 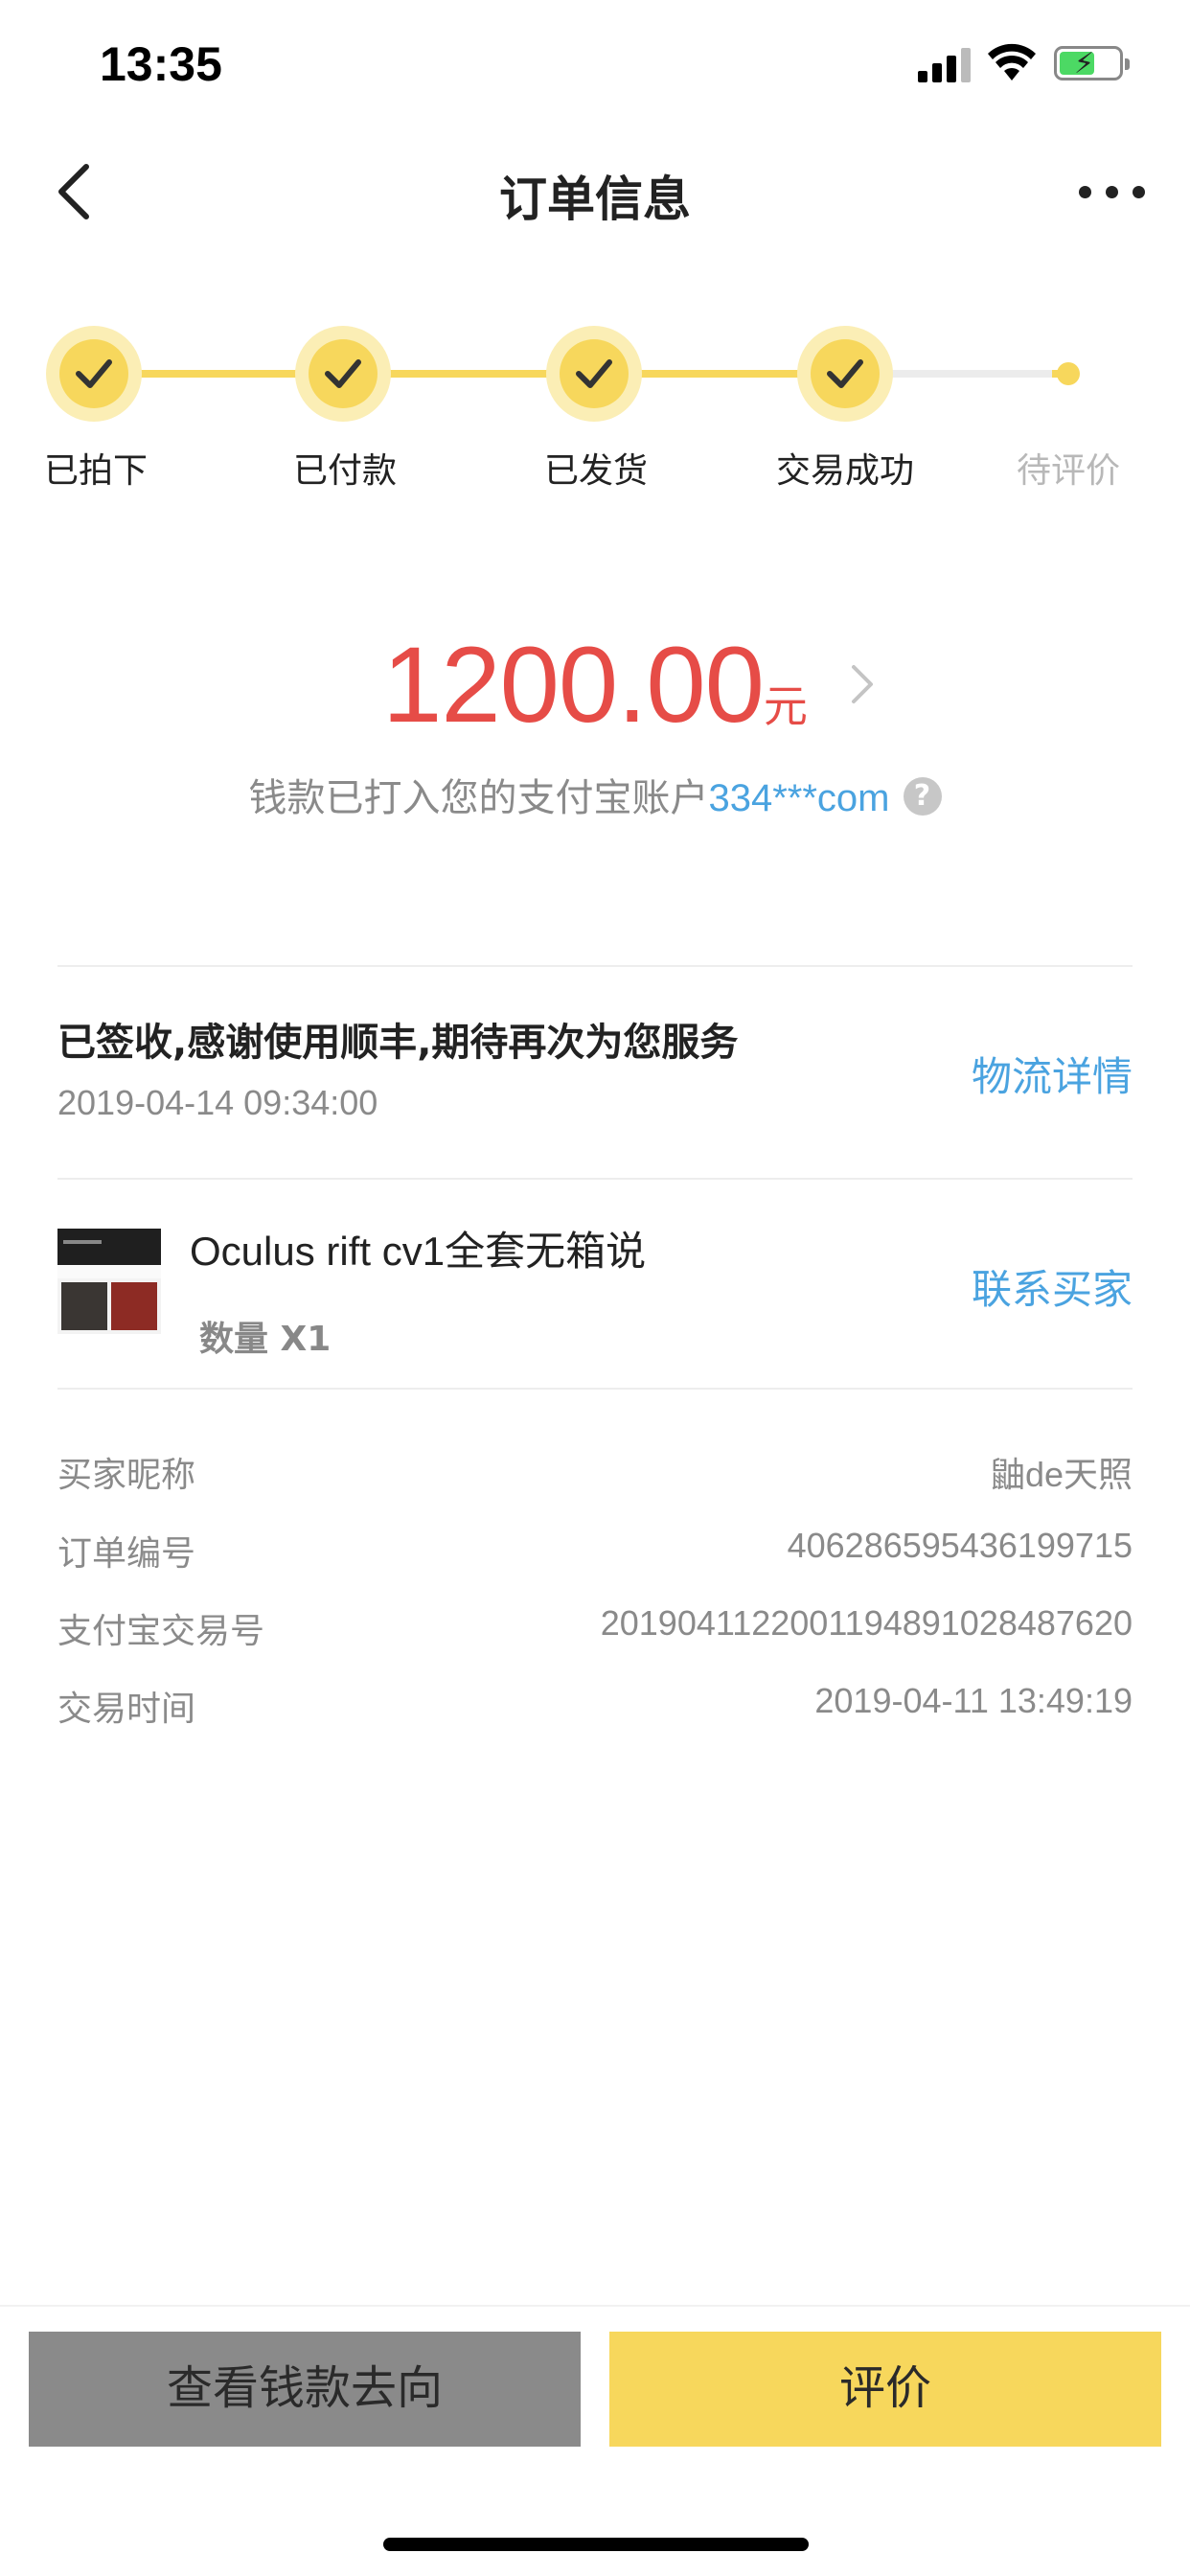 What do you see at coordinates (595, 1705) in the screenshot?
I see `info-row-trade-time: 交易时间 2019-04-11 13:49:19` at bounding box center [595, 1705].